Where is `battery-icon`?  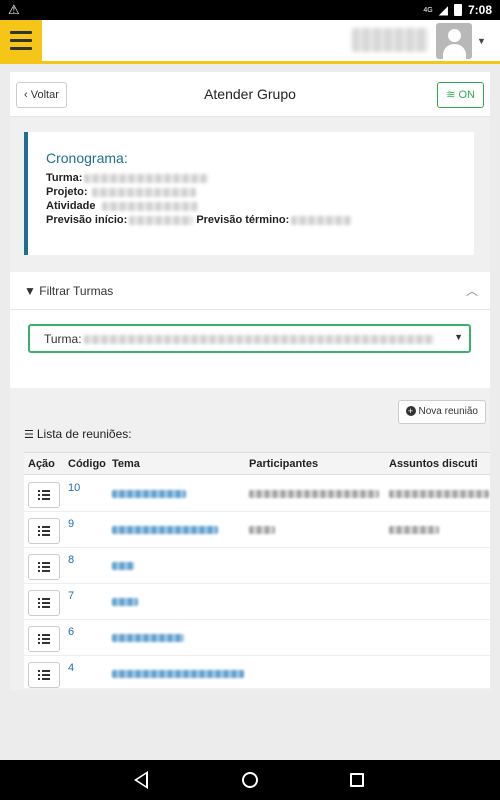 battery-icon is located at coordinates (457, 10).